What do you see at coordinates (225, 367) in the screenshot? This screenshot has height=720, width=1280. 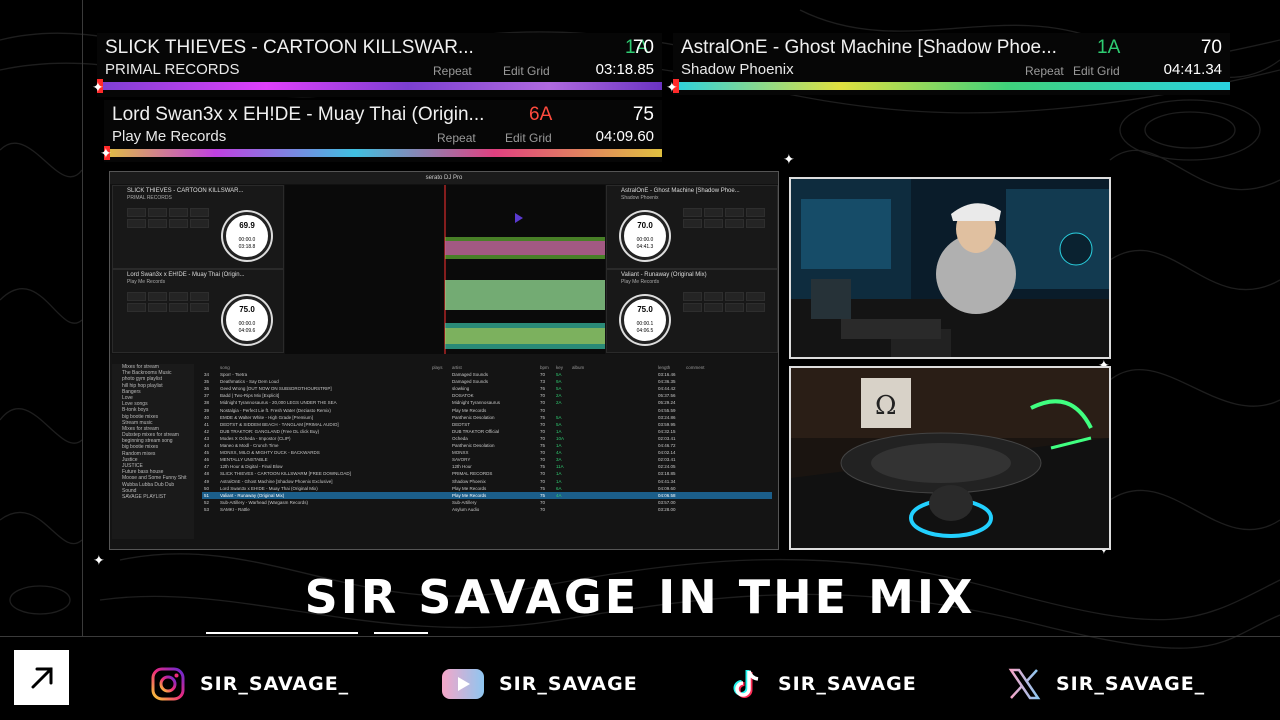 I see `col-song: song` at bounding box center [225, 367].